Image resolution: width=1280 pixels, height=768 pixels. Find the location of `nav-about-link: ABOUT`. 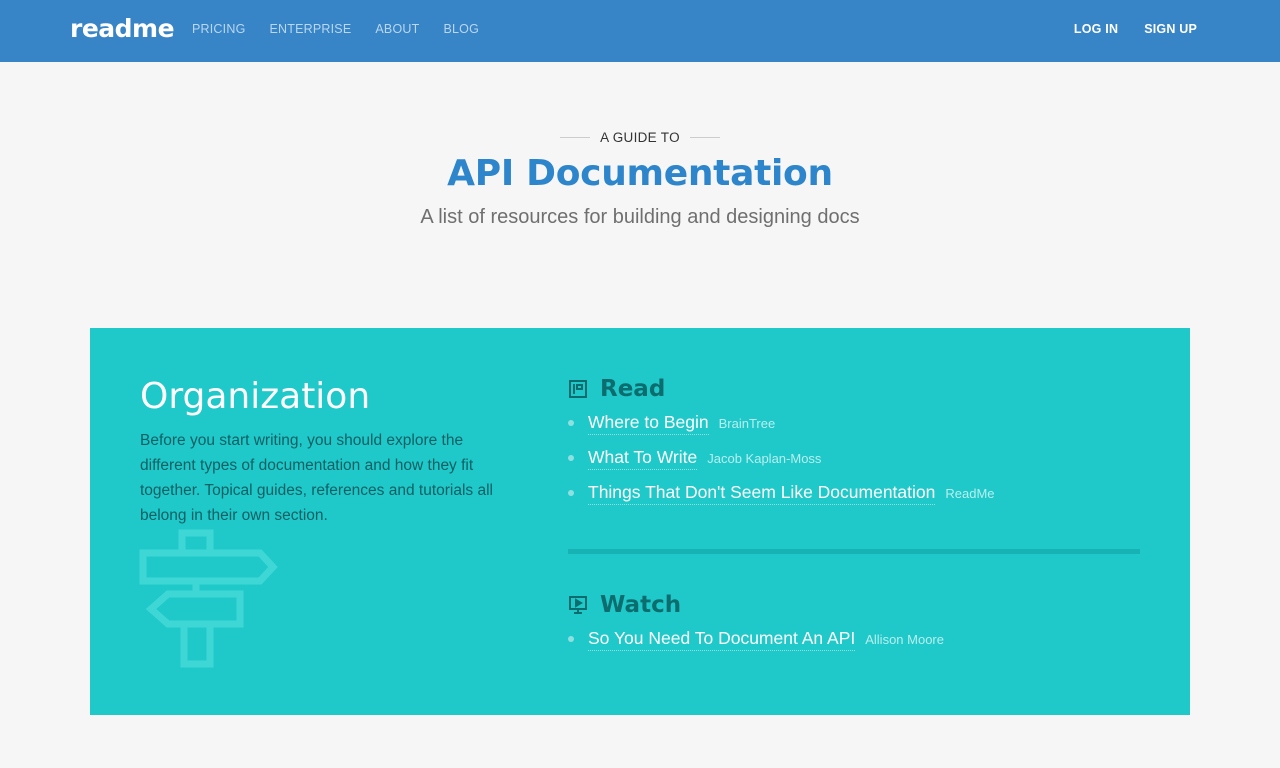

nav-about-link: ABOUT is located at coordinates (397, 29).